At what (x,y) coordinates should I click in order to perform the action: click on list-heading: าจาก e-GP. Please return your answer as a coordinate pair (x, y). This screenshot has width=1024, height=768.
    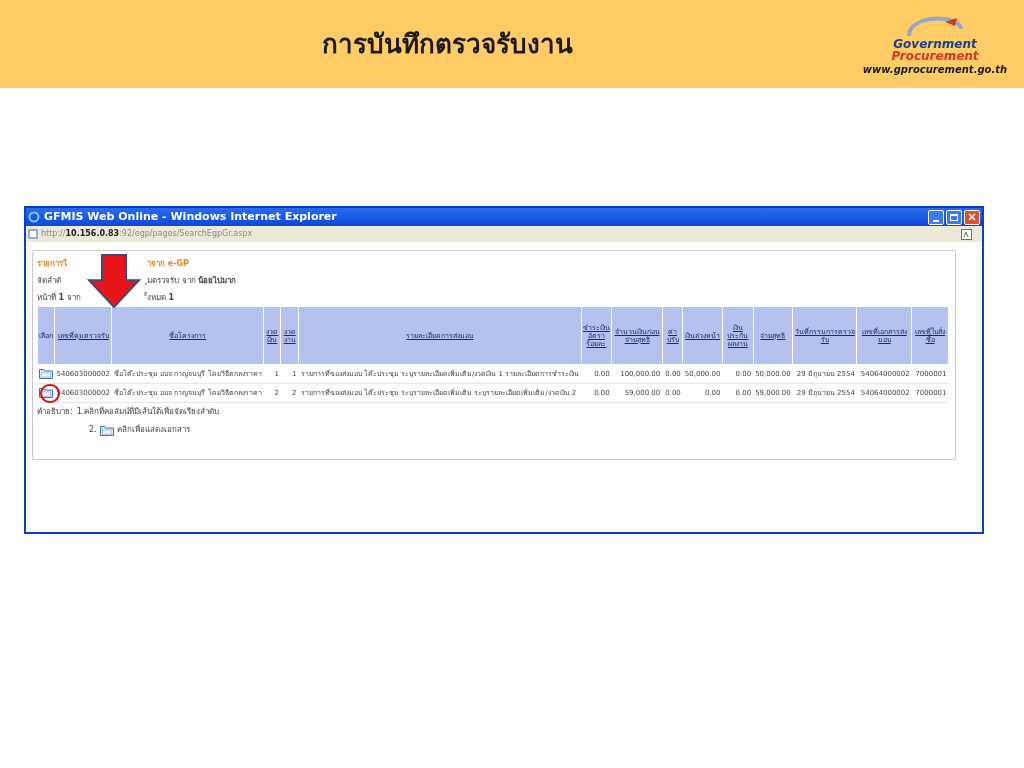
    Looking at the image, I should click on (168, 263).